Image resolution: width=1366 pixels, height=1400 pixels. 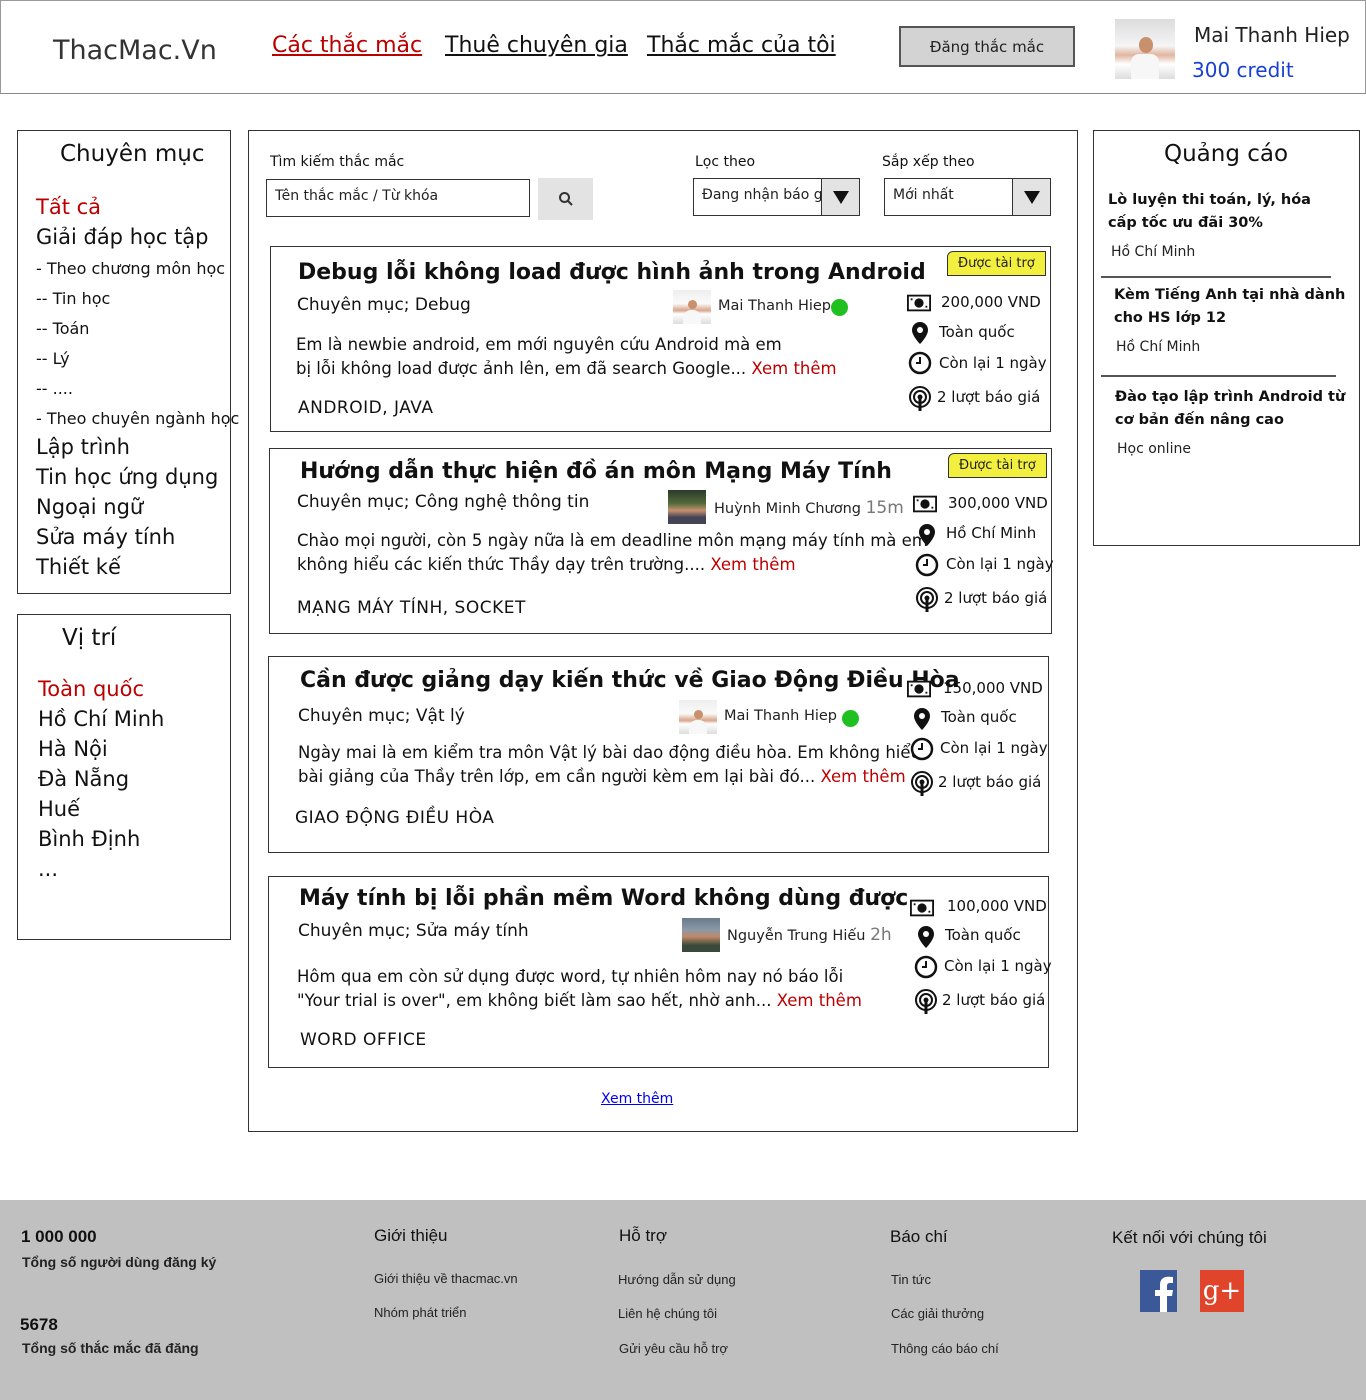 I want to click on question-category: Chuyên mục; Công nghệ thông tin, so click(x=443, y=502).